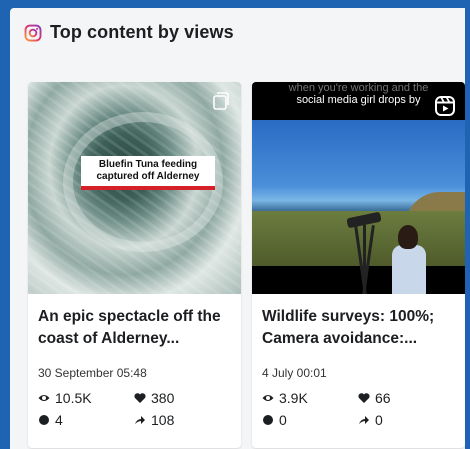  I want to click on views-stat: 3.9K, so click(285, 398).